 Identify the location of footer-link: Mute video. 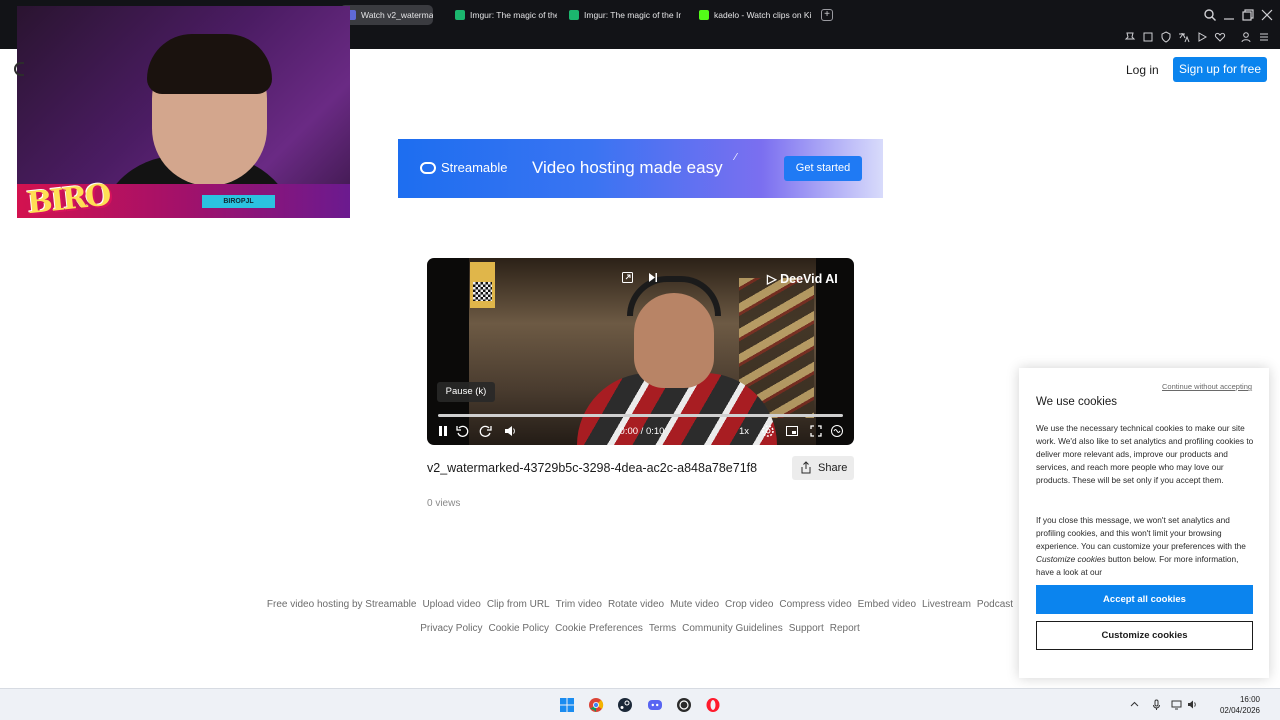
(694, 604).